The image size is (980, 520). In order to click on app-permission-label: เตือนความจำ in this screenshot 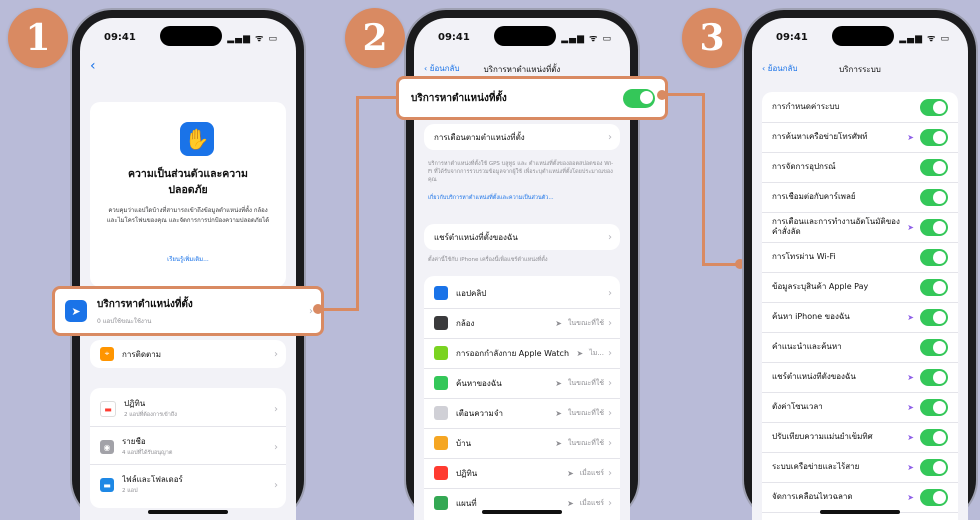, I will do `click(479, 413)`.